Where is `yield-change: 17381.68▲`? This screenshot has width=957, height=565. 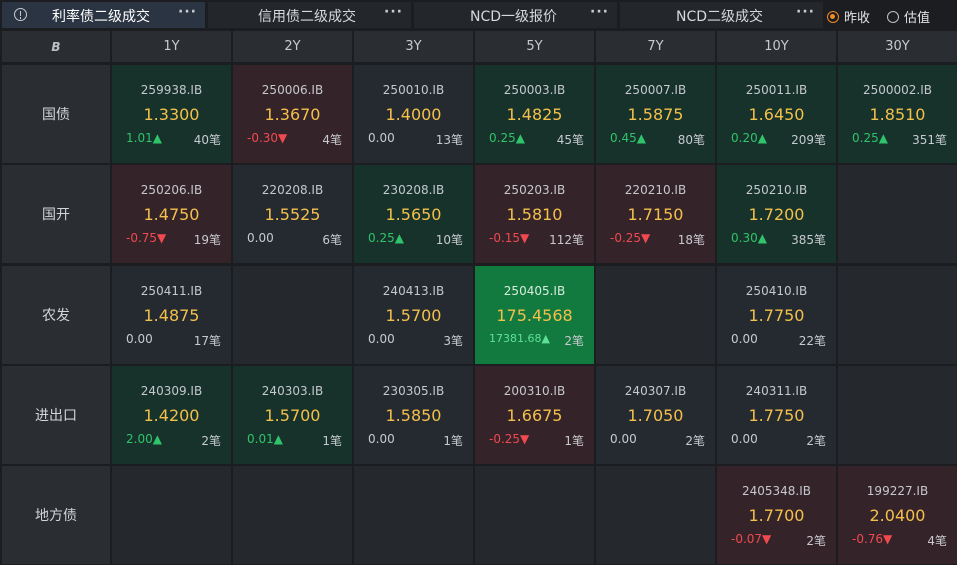 yield-change: 17381.68▲ is located at coordinates (519, 338).